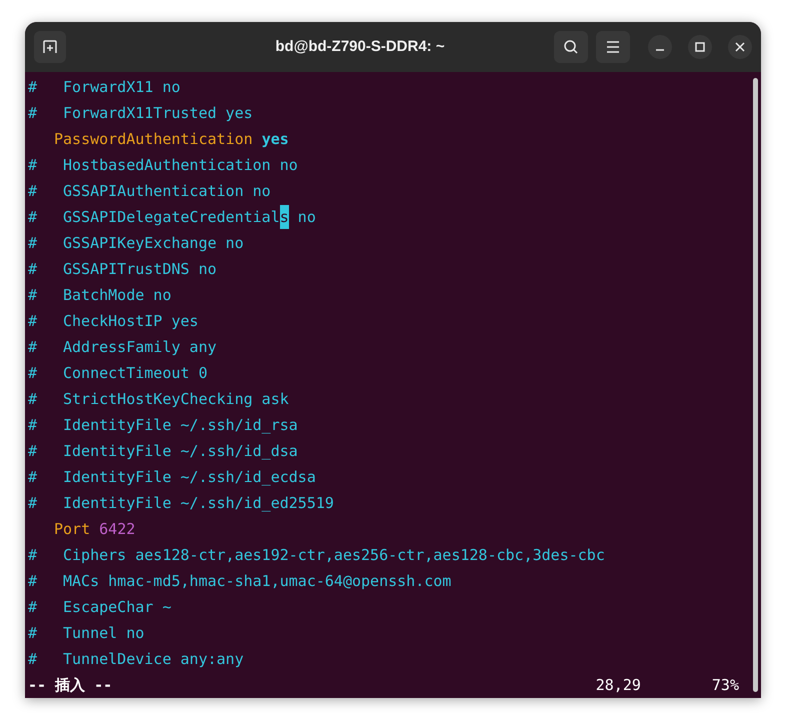 This screenshot has height=725, width=786. Describe the element at coordinates (360, 46) in the screenshot. I see `window-title: bd@bd-Z790-S-DDR4: ~` at that location.